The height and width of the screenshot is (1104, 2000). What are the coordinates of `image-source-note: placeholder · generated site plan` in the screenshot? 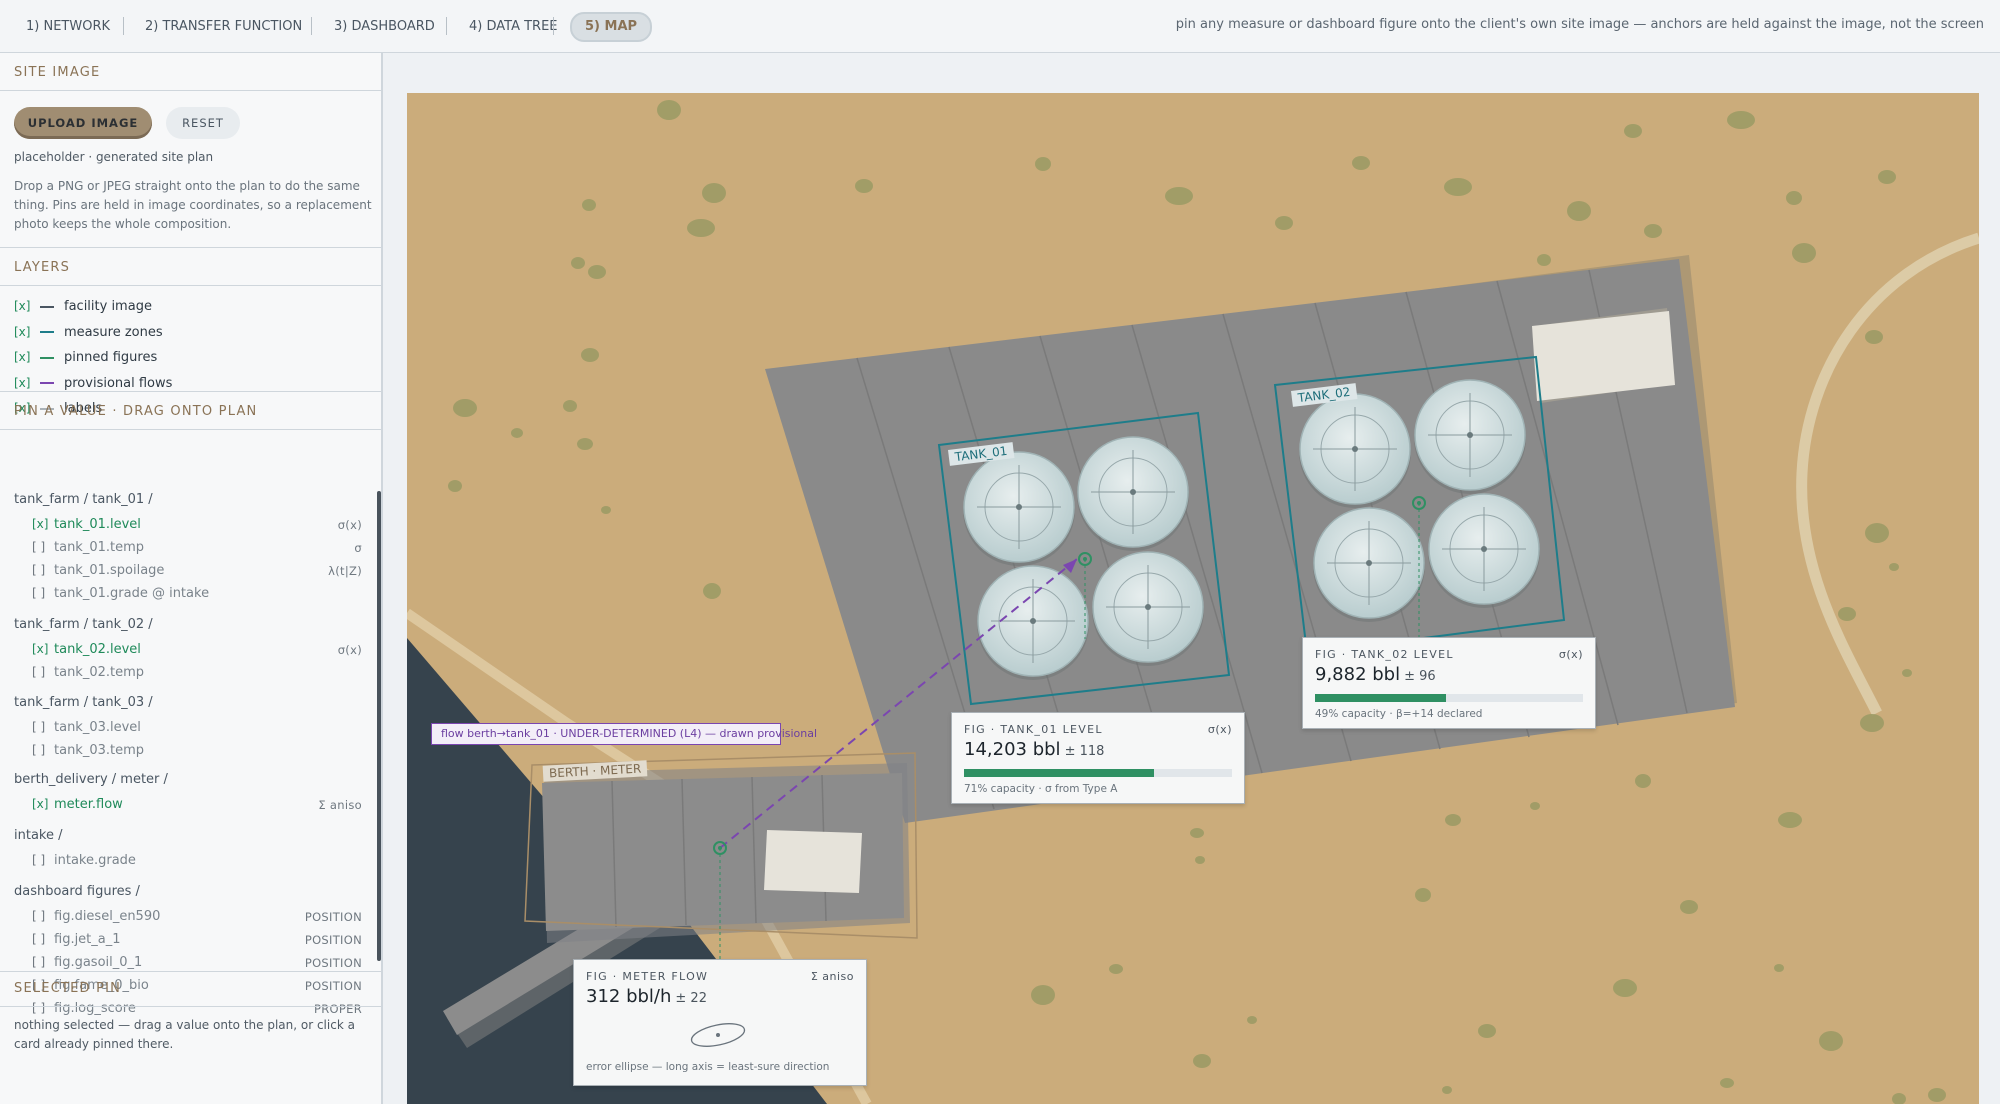 It's located at (114, 157).